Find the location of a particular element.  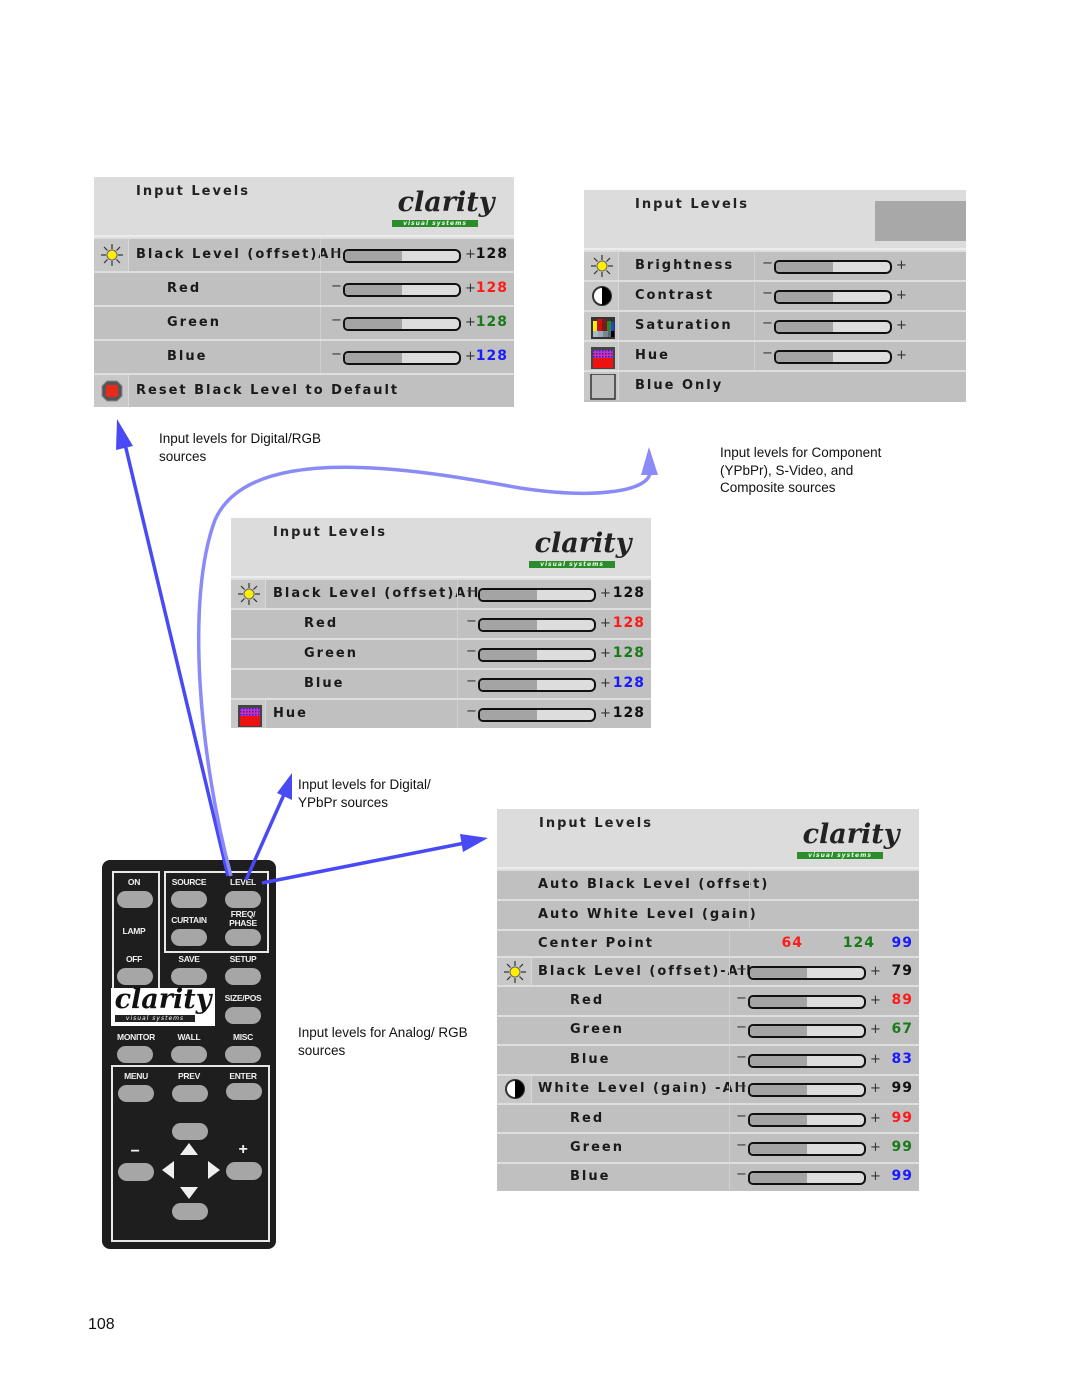

menu-item: Blue − + 83 is located at coordinates (708, 1059).